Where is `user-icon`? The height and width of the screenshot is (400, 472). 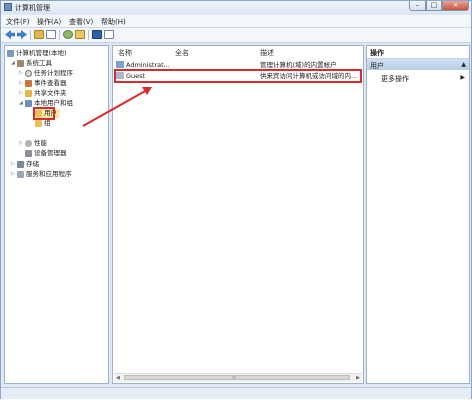 user-icon is located at coordinates (120, 64).